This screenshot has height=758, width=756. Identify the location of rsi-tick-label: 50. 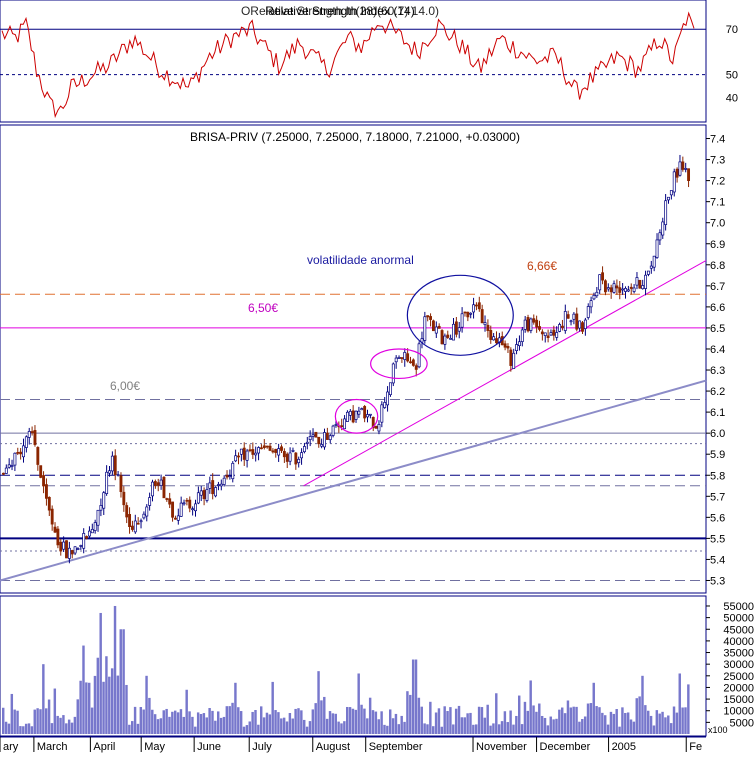
(732, 76).